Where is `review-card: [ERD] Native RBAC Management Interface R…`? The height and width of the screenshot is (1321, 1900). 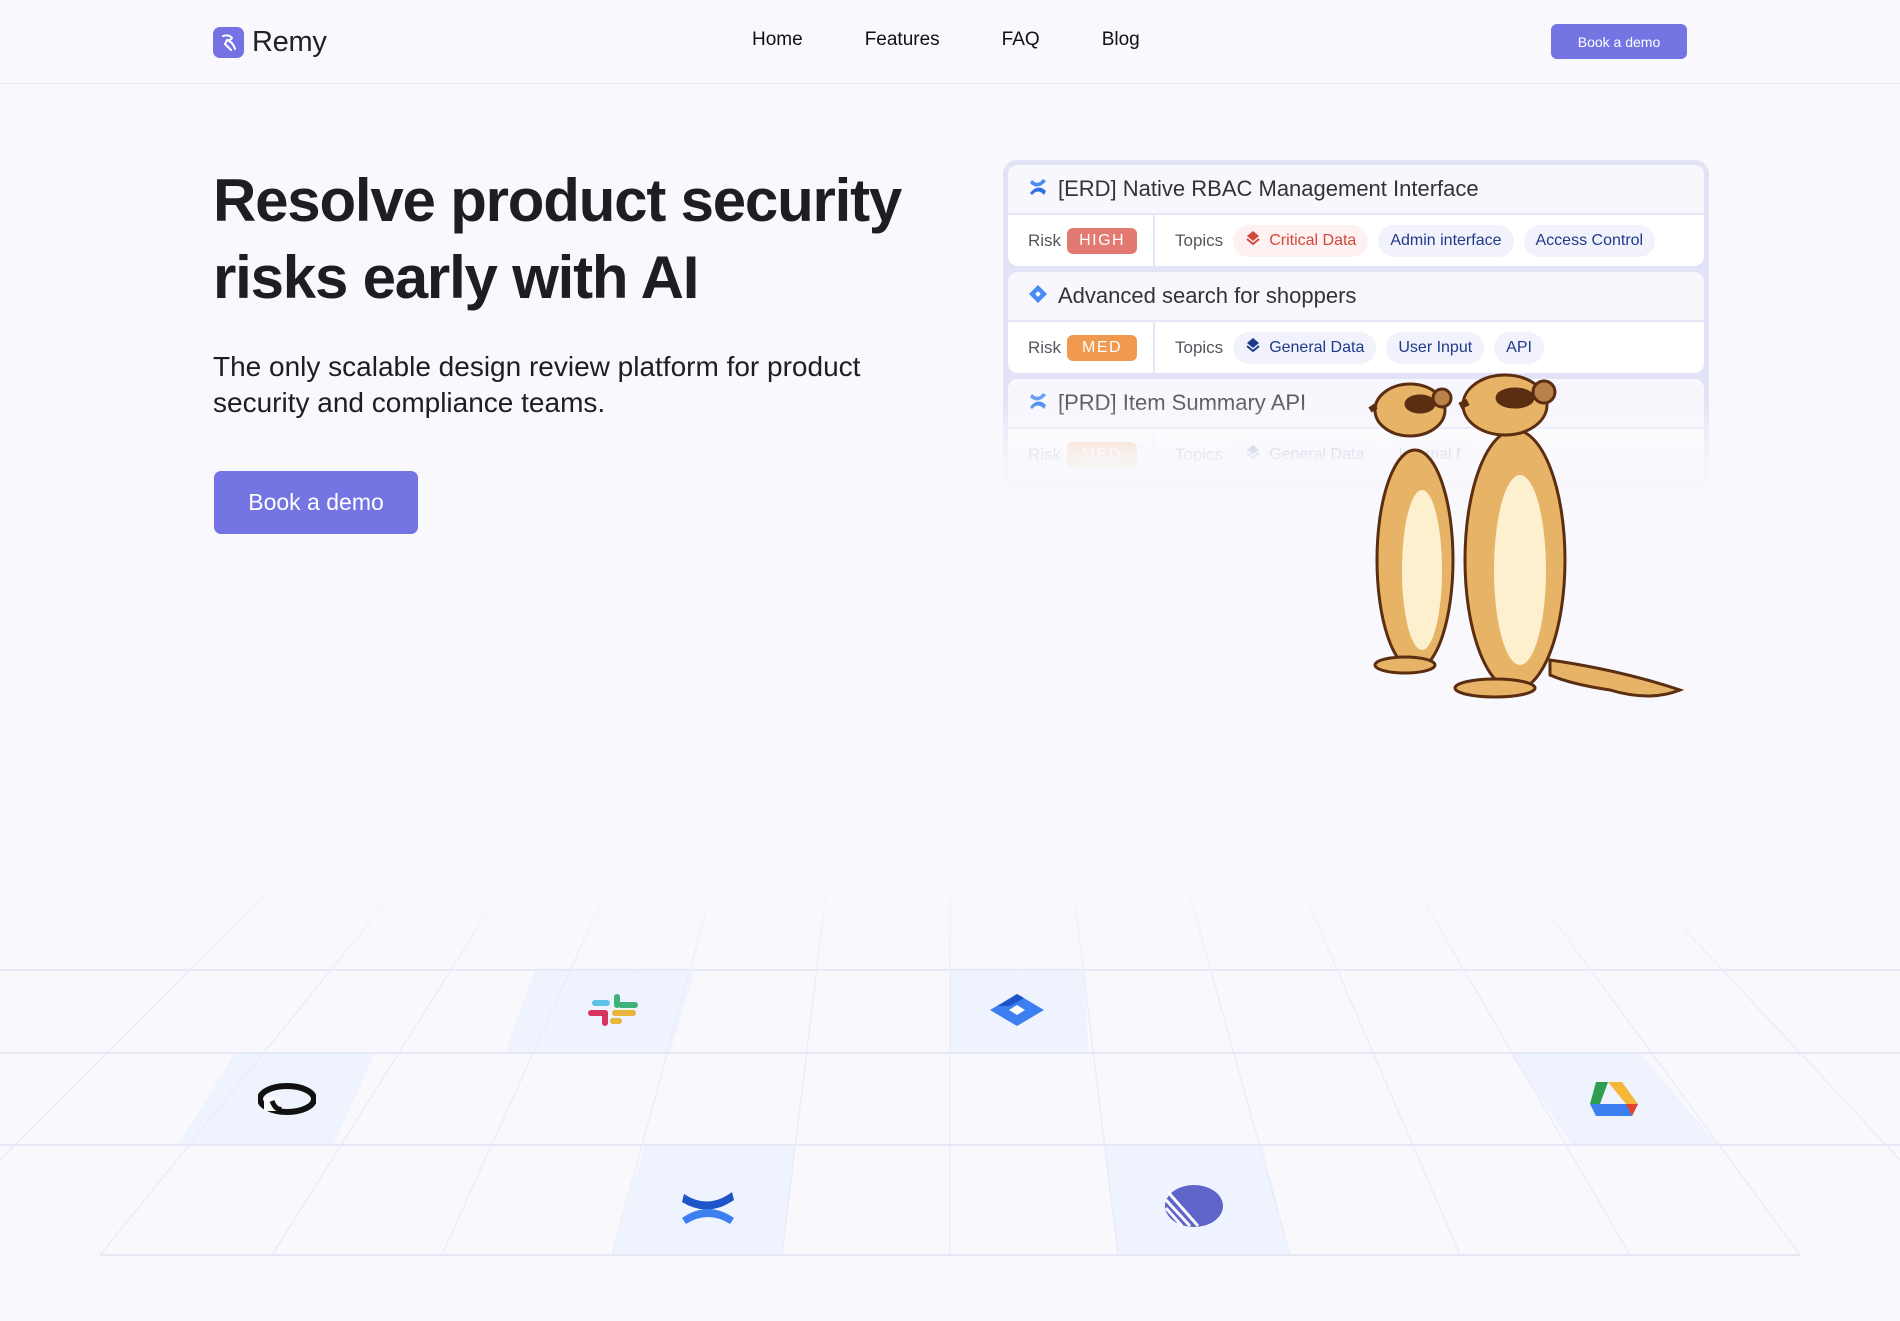 review-card: [ERD] Native RBAC Management Interface R… is located at coordinates (1356, 215).